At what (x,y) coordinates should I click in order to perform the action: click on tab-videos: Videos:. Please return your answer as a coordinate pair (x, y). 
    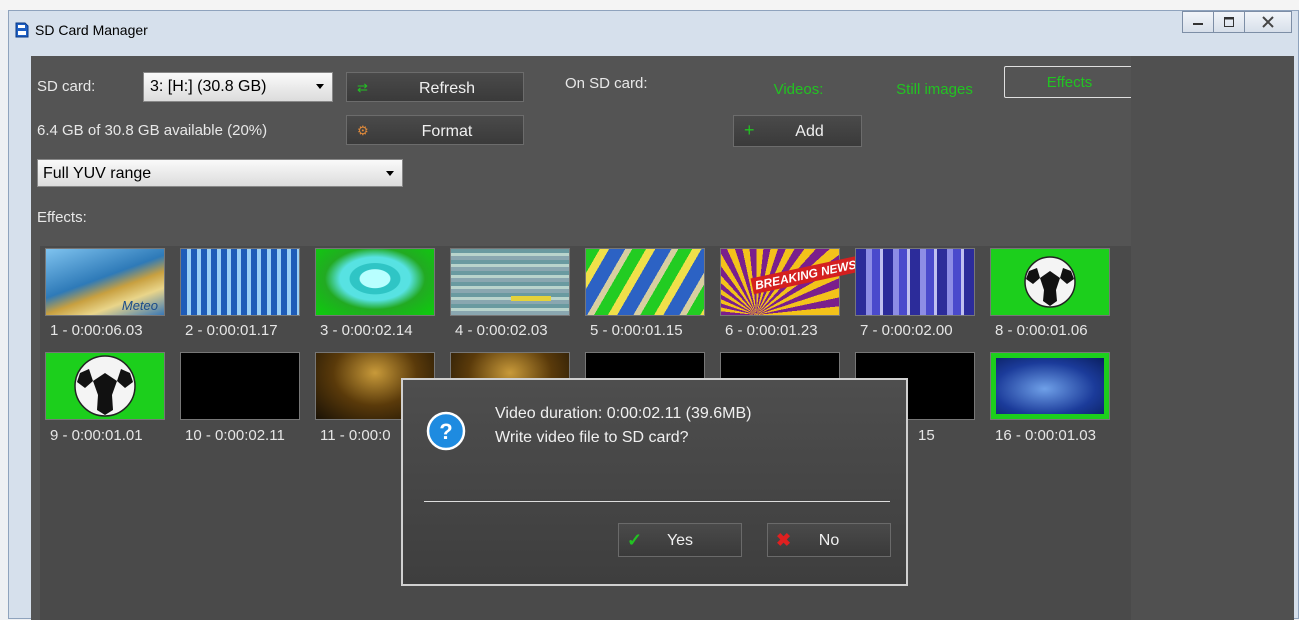
    Looking at the image, I should click on (798, 90).